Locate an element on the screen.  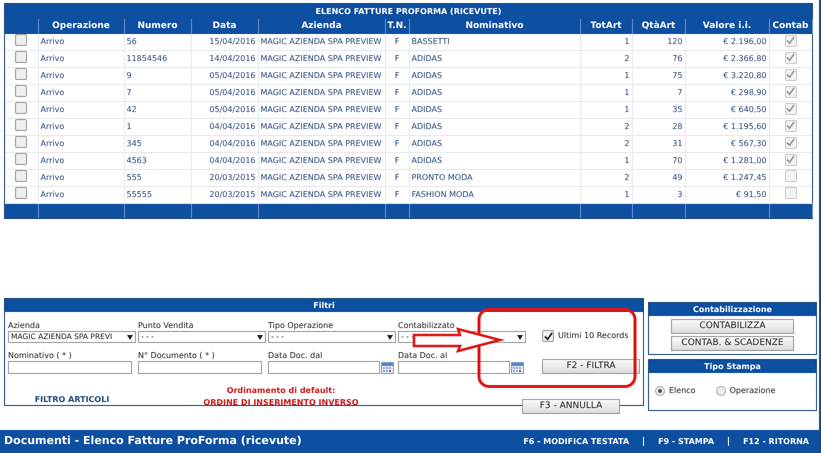
table-cell: 42 is located at coordinates (157, 110).